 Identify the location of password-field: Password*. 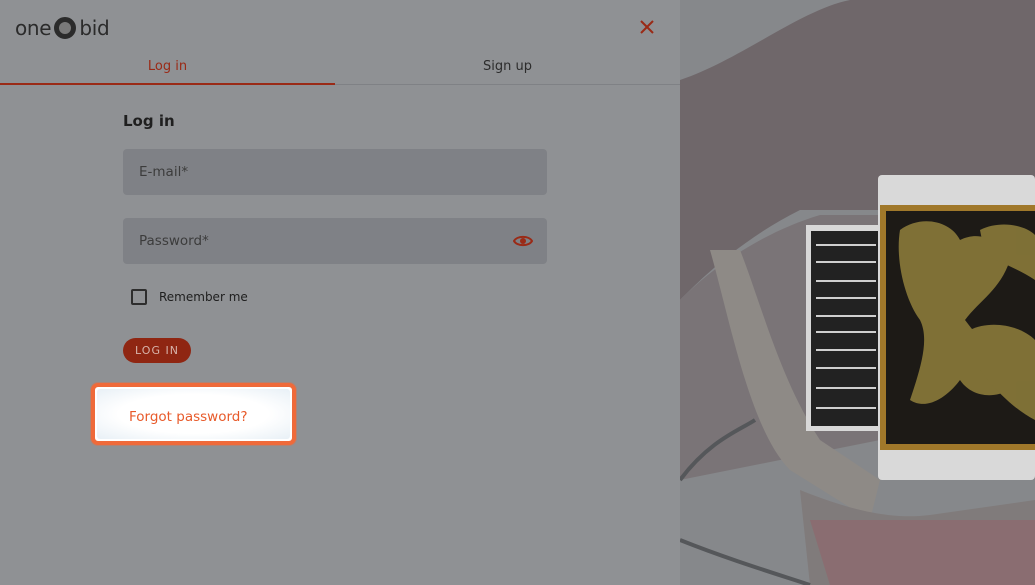
(335, 241).